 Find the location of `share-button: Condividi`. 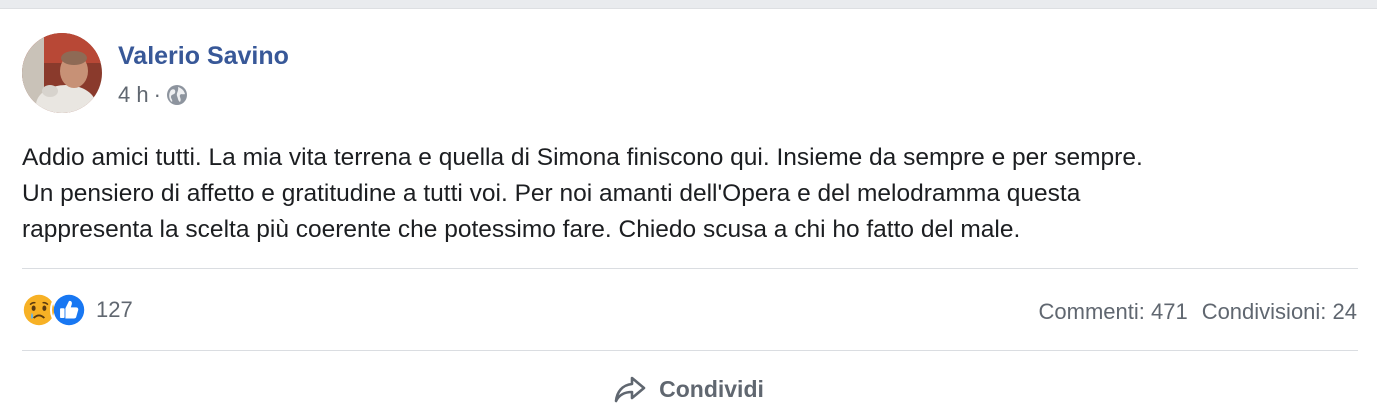

share-button: Condividi is located at coordinates (688, 389).